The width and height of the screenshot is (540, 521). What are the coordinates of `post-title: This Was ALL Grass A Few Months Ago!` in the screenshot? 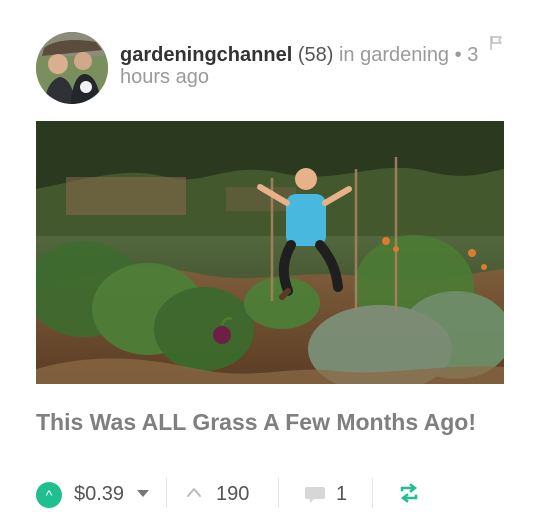 It's located at (271, 422).